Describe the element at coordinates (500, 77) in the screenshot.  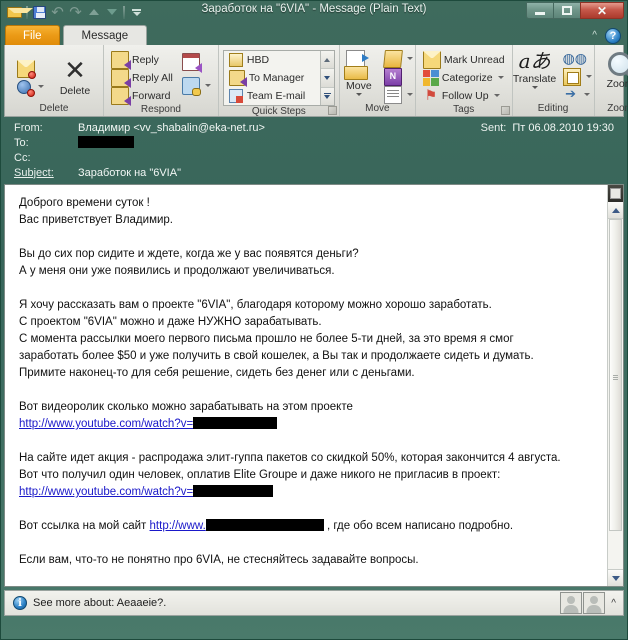
I see `categorize-caret-icon` at that location.